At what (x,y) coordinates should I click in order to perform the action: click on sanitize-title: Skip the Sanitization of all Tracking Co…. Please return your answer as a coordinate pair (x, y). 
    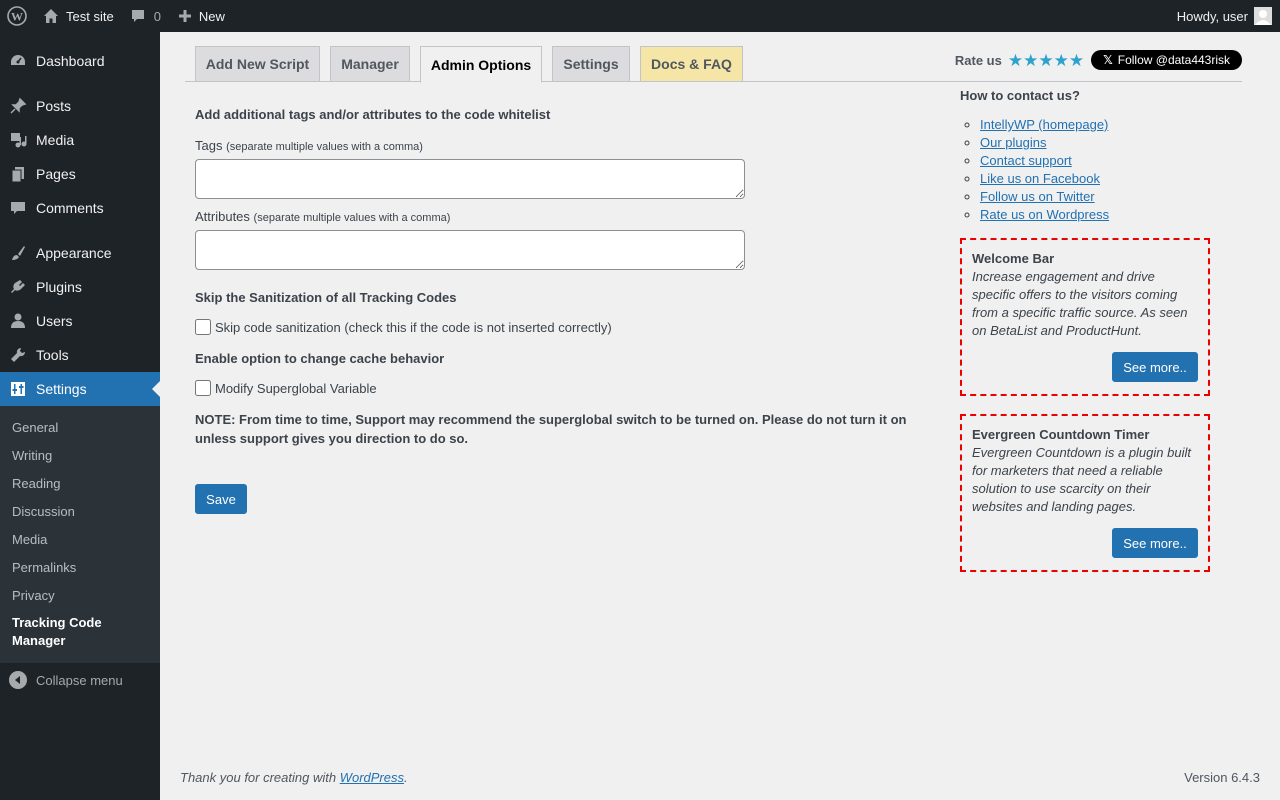
    Looking at the image, I should click on (326, 297).